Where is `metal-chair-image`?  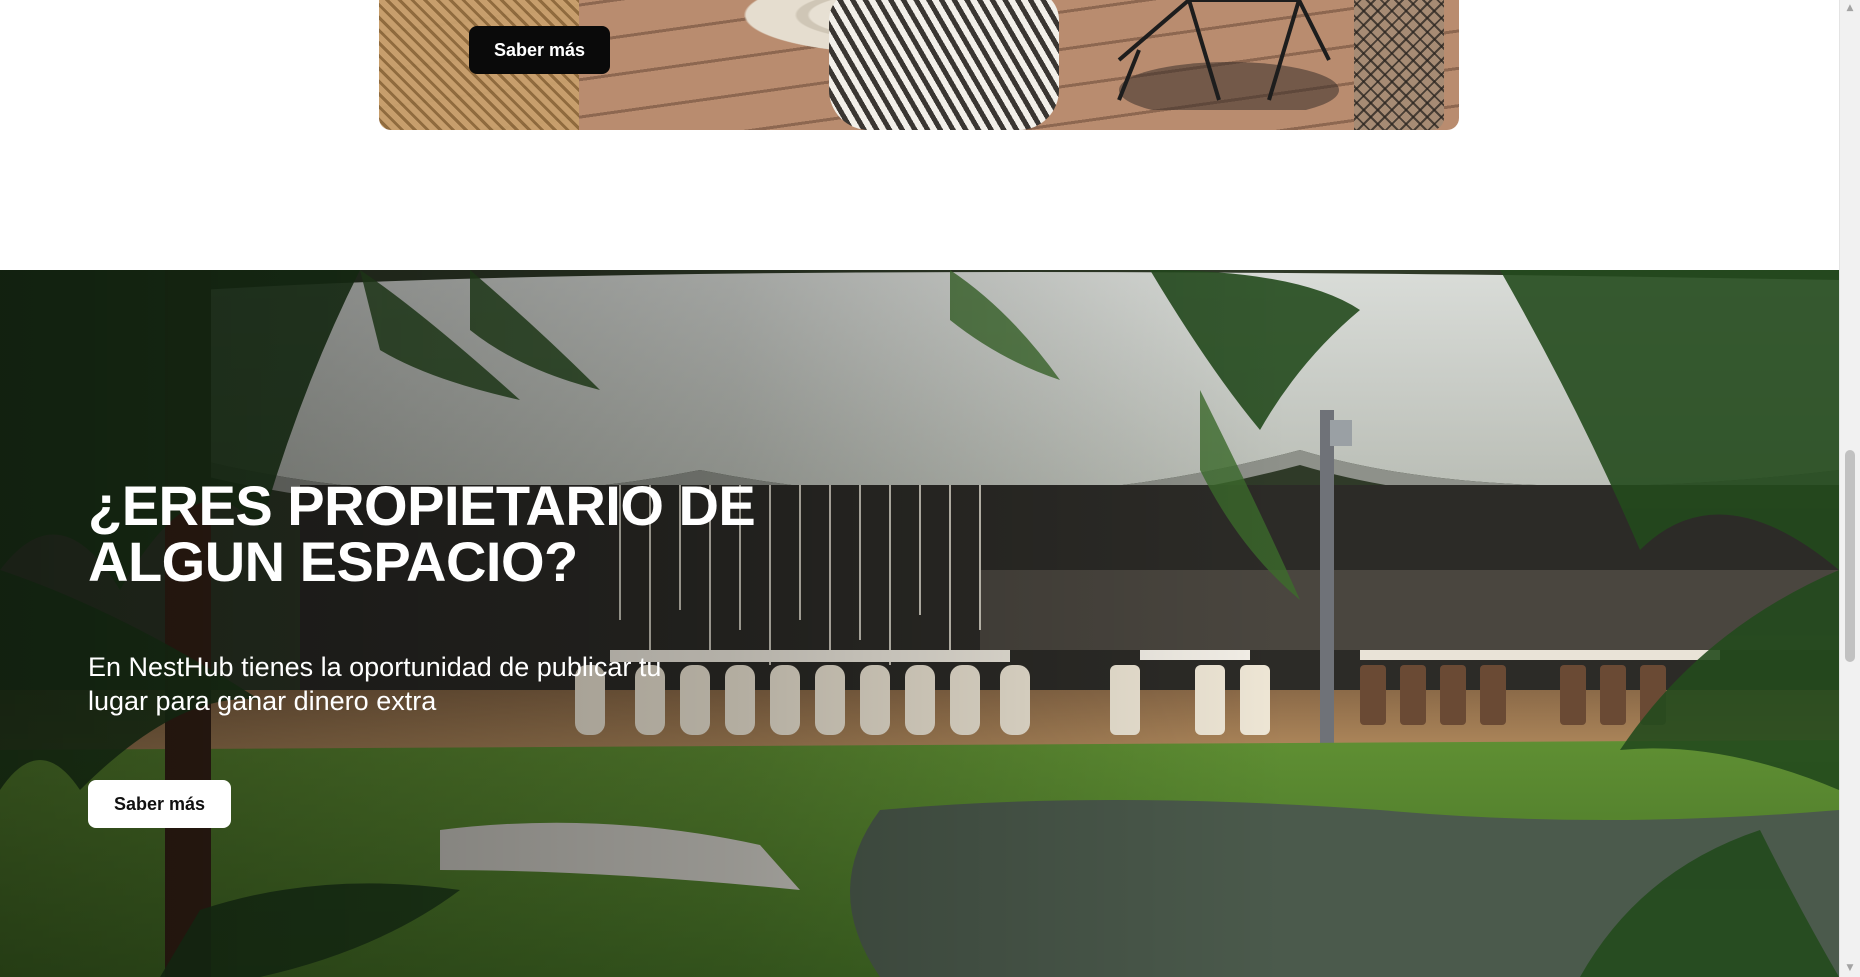 metal-chair-image is located at coordinates (1228, 55).